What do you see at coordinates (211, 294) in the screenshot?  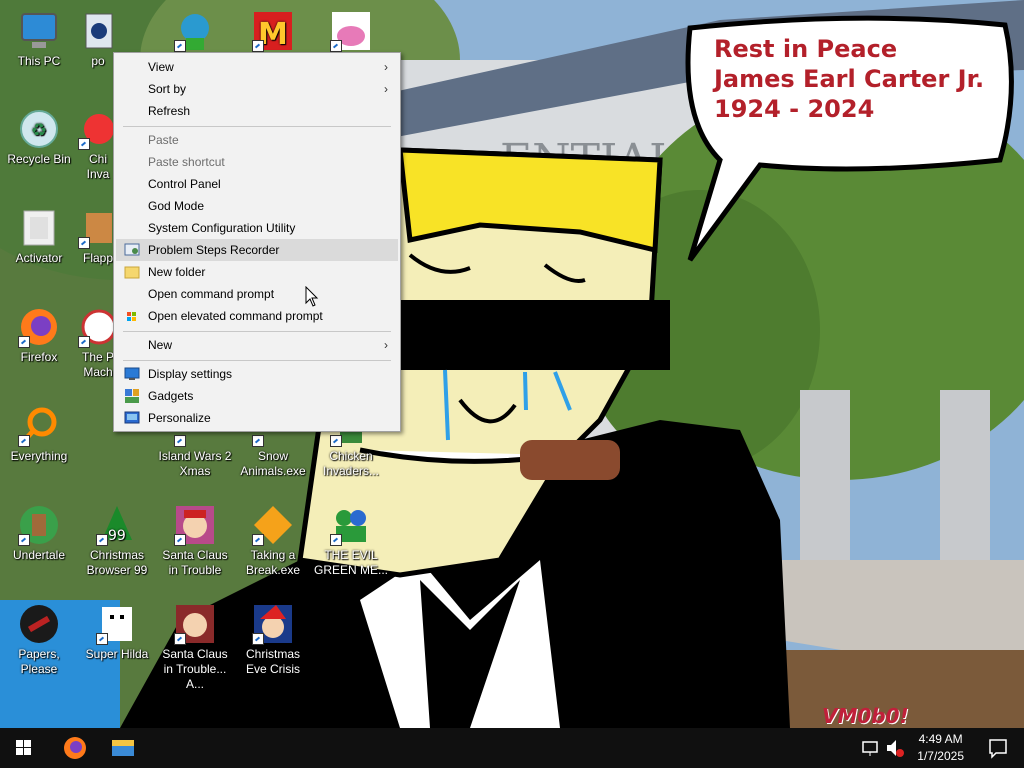 I see `menu-item-label: Open command prompt` at bounding box center [211, 294].